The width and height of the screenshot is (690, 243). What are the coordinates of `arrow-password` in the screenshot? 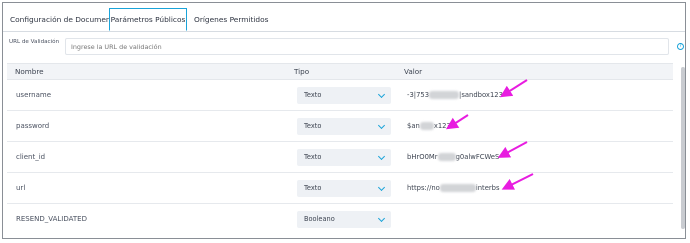 It's located at (457, 122).